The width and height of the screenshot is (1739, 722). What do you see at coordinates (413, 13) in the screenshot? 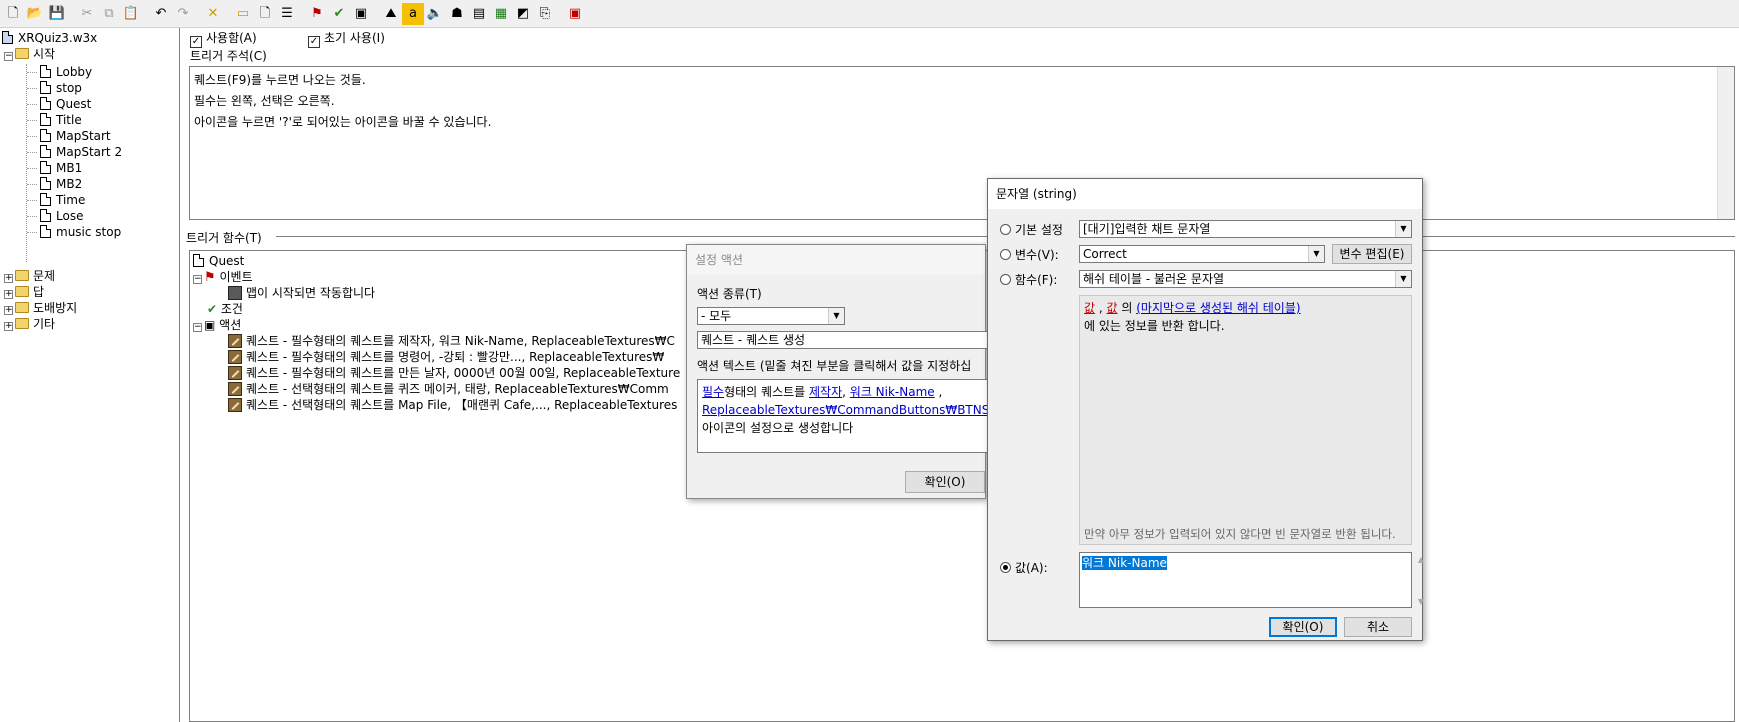
I see `unit-editor-icon: a` at bounding box center [413, 13].